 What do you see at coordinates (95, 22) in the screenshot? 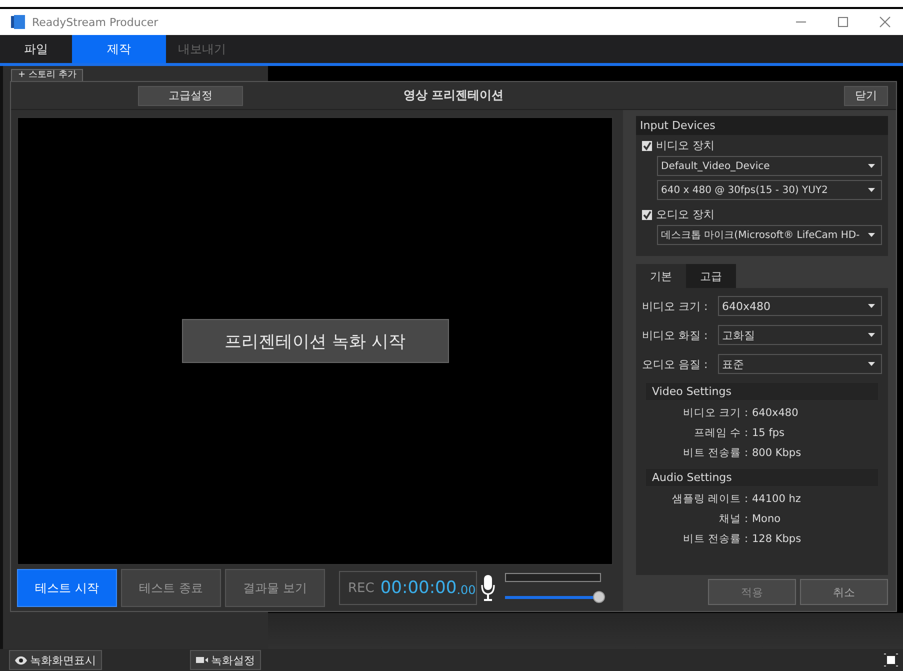
I see `window-title: ReadyStream Producer` at bounding box center [95, 22].